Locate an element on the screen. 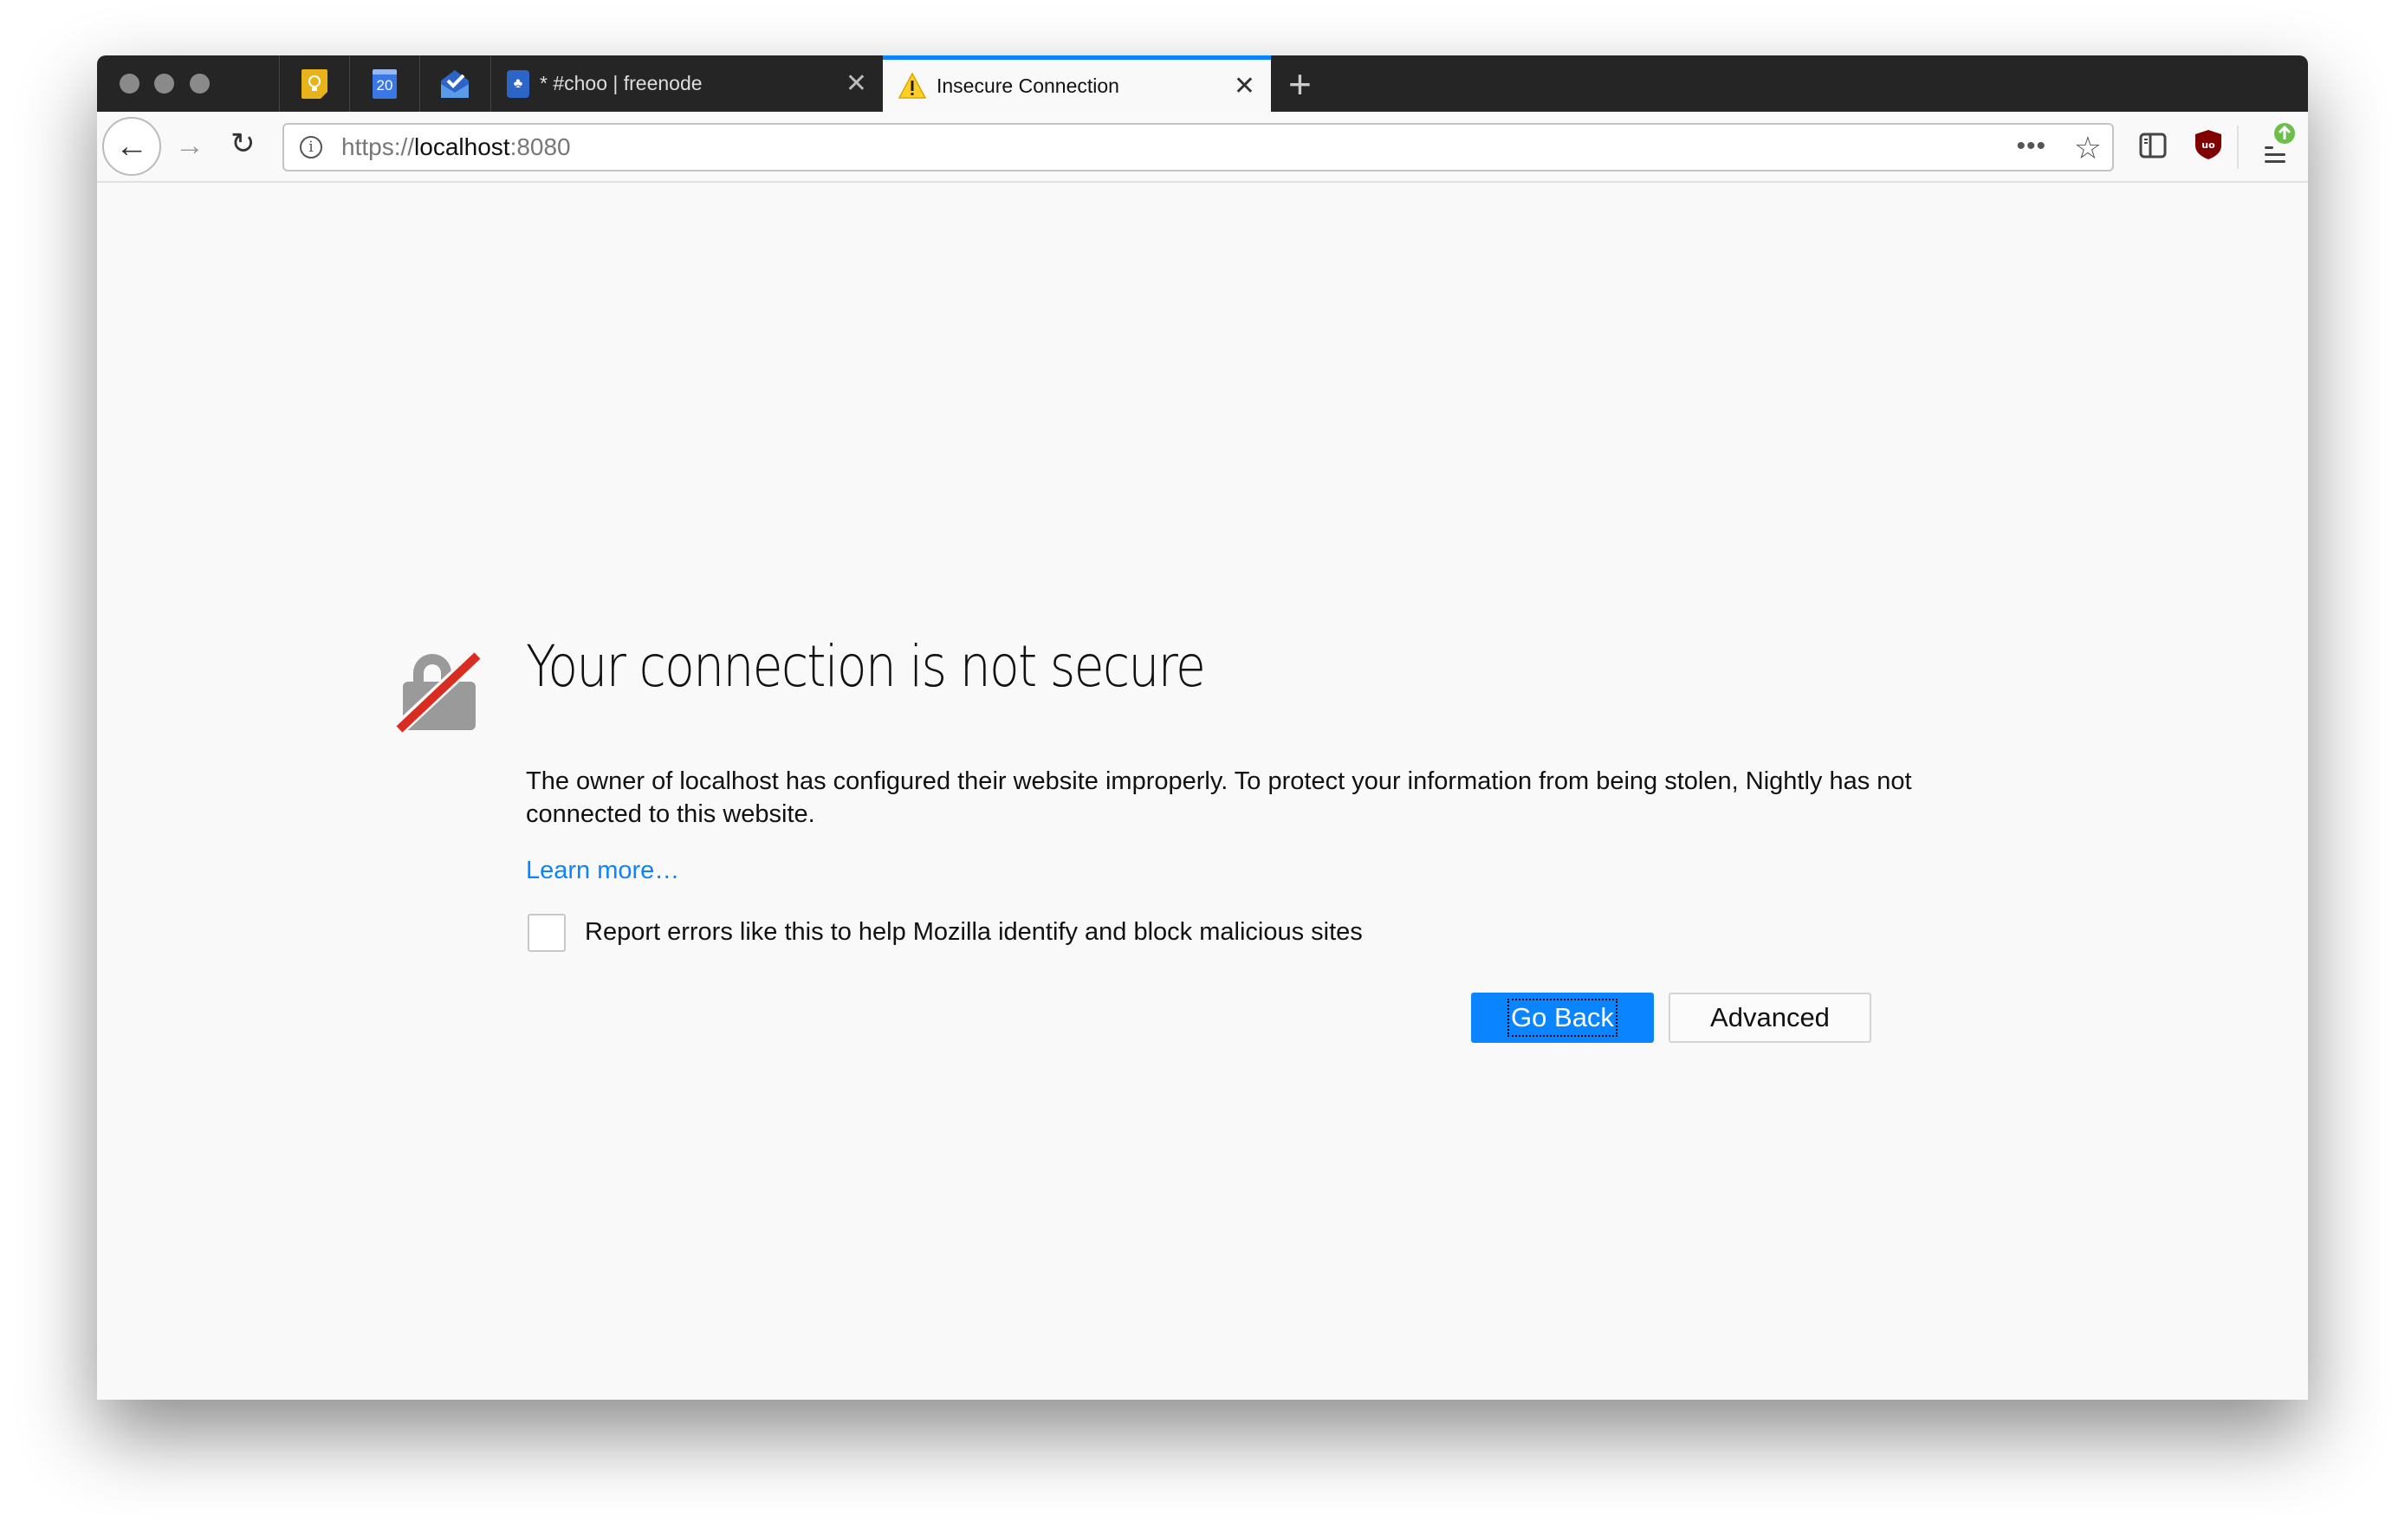  page-title: Your connection is not secure is located at coordinates (866, 666).